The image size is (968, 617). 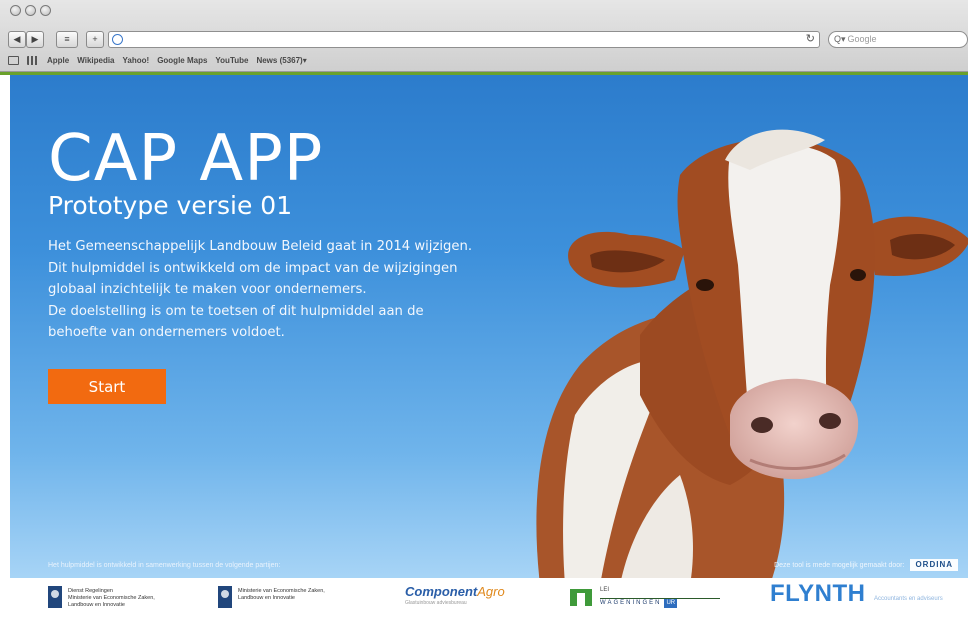 What do you see at coordinates (96, 605) in the screenshot?
I see `dr-line3: Landbouw en Innovatie` at bounding box center [96, 605].